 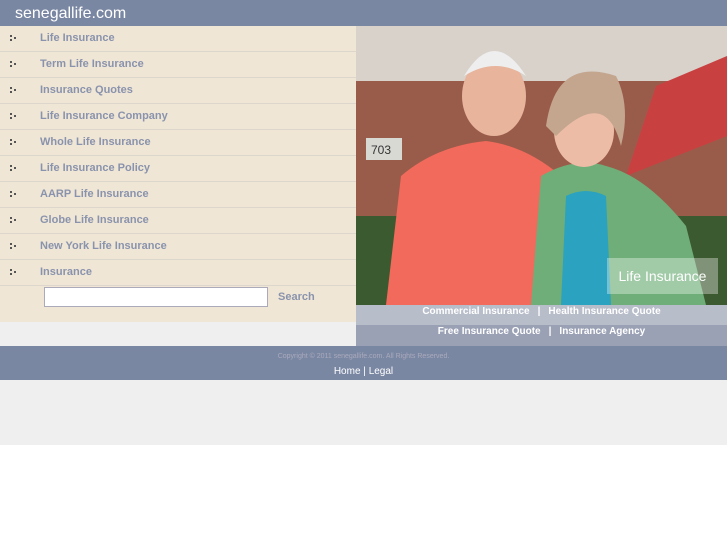 What do you see at coordinates (602, 331) in the screenshot?
I see `link-insurance-agency: Insurance Agency` at bounding box center [602, 331].